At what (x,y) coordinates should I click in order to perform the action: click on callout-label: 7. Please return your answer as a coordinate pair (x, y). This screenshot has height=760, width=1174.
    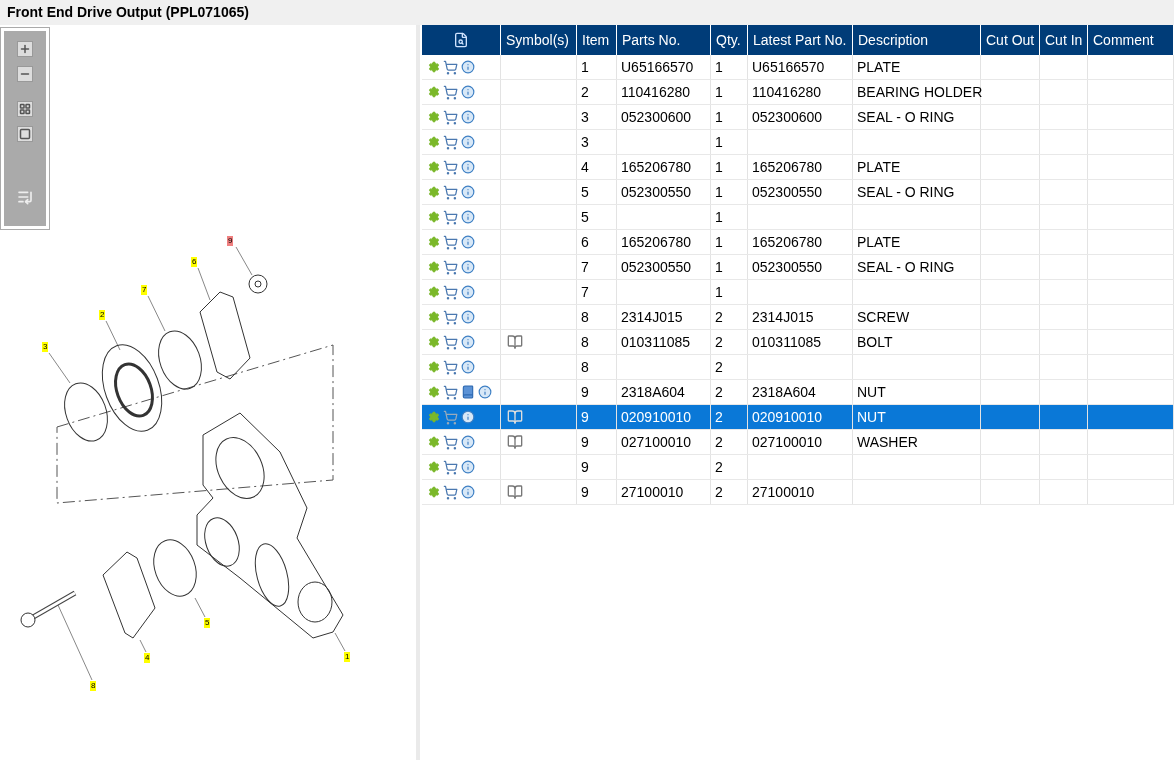
    Looking at the image, I should click on (144, 290).